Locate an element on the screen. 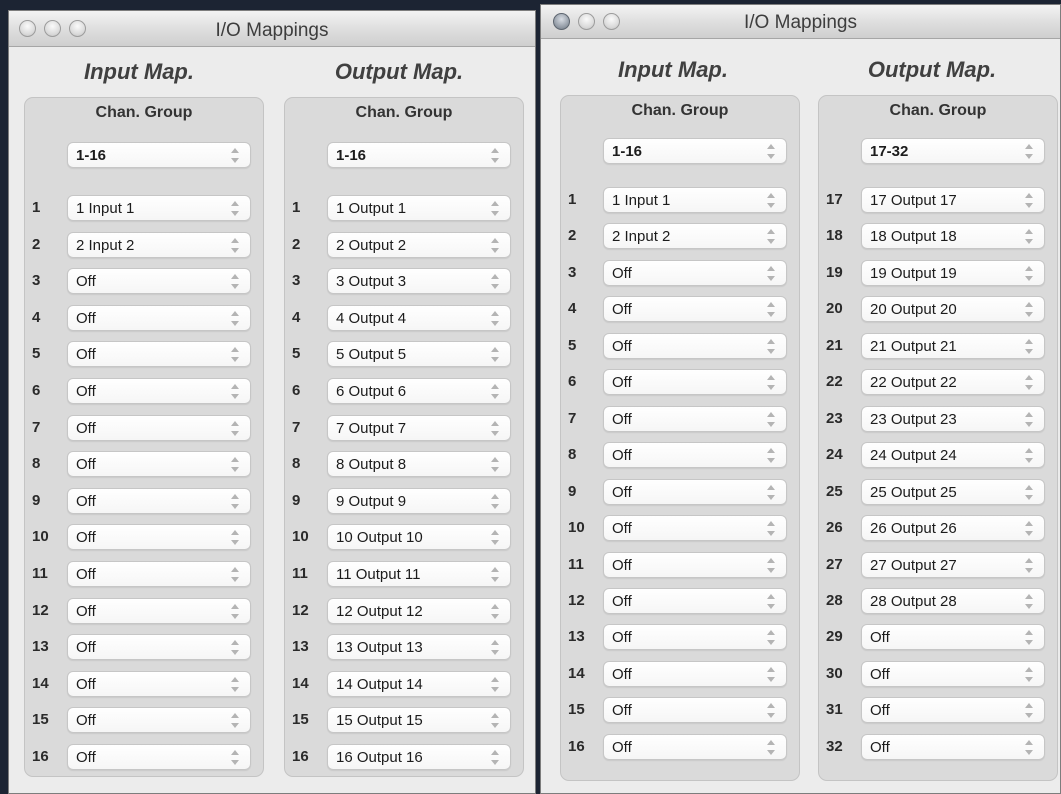 The height and width of the screenshot is (794, 1061). output-channel-select: 24 Output 24 is located at coordinates (953, 455).